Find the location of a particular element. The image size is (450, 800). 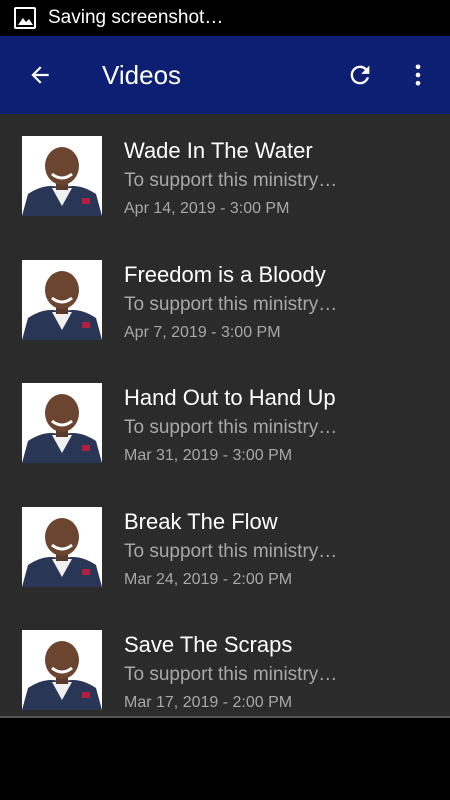

back-button is located at coordinates (40, 75).